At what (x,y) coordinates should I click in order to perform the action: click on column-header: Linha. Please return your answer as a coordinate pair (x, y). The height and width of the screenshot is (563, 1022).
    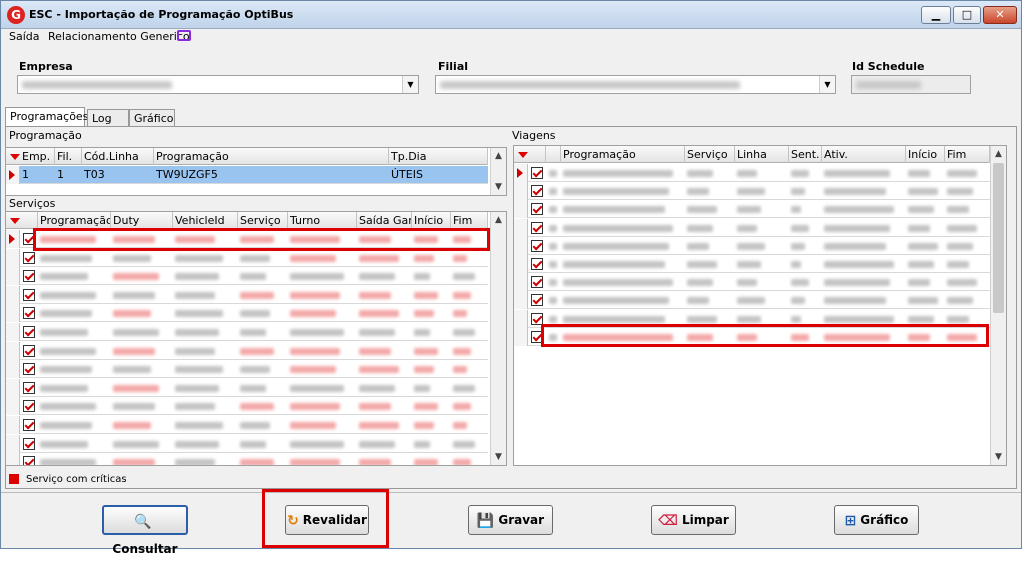
    Looking at the image, I should click on (762, 154).